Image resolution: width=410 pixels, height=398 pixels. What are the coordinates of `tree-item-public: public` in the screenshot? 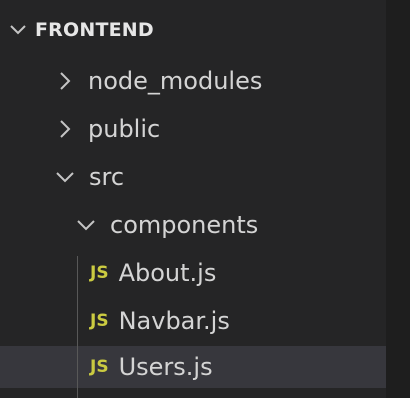 It's located at (193, 129).